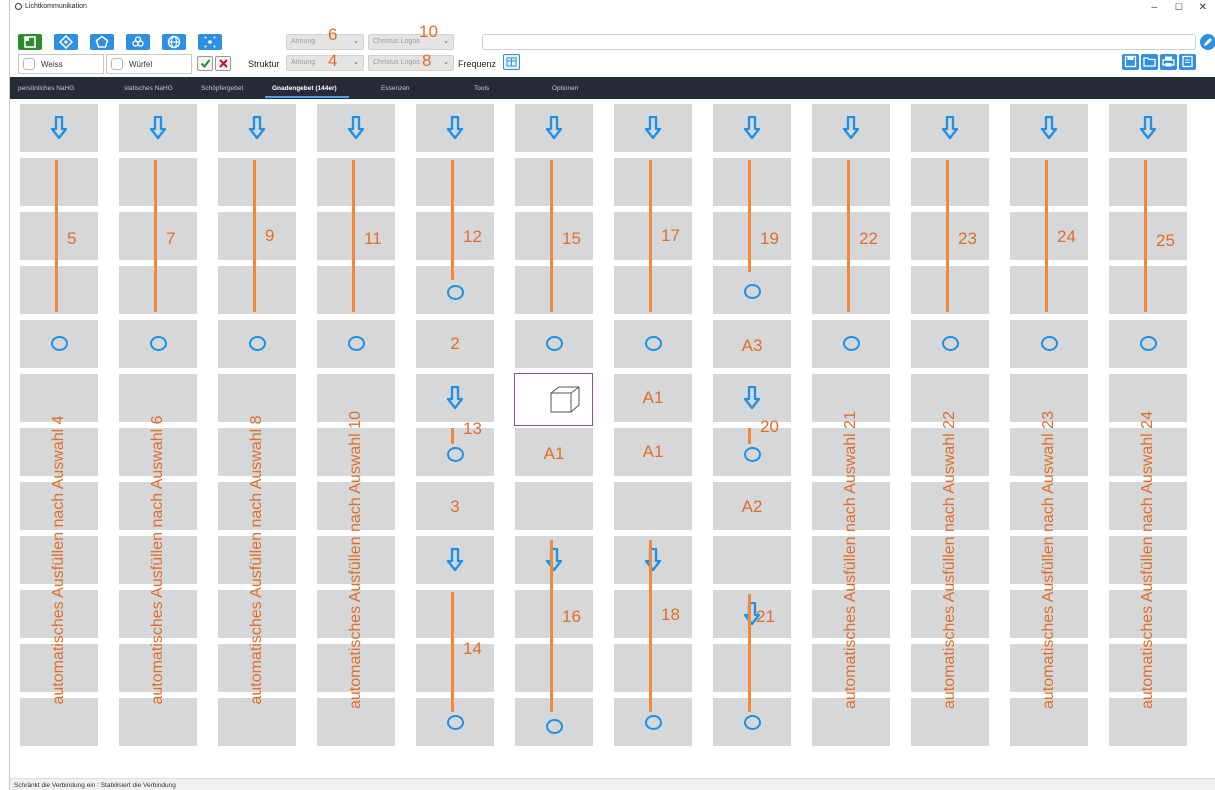 This screenshot has width=1215, height=790. What do you see at coordinates (565, 399) in the screenshot?
I see `cube-icon` at bounding box center [565, 399].